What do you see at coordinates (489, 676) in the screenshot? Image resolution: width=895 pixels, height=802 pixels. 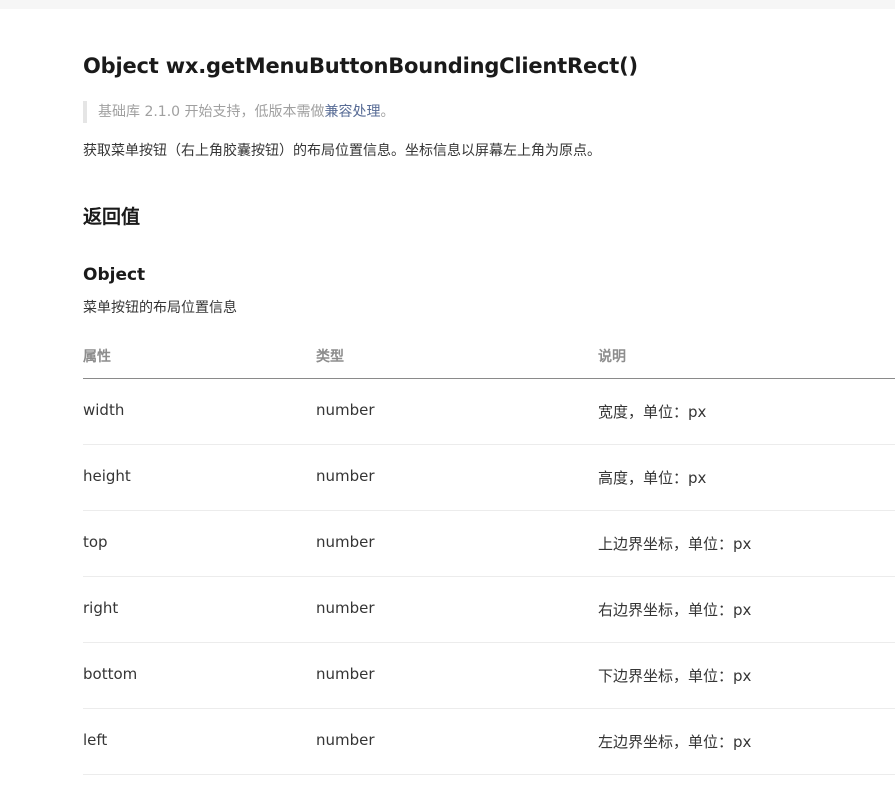 I see `table-row: bottom number 下边界坐标，单位：px` at bounding box center [489, 676].